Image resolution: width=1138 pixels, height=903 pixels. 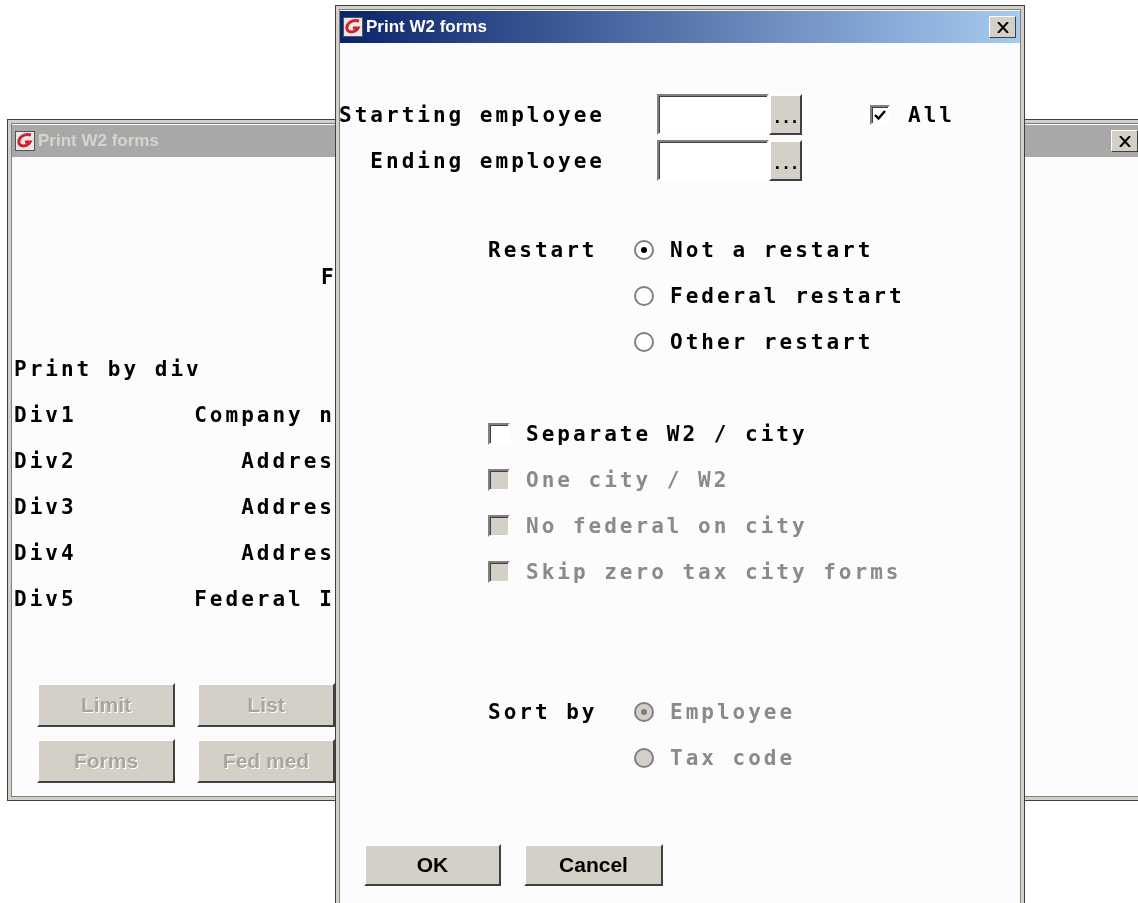 I want to click on ok-button: OK, so click(x=432, y=865).